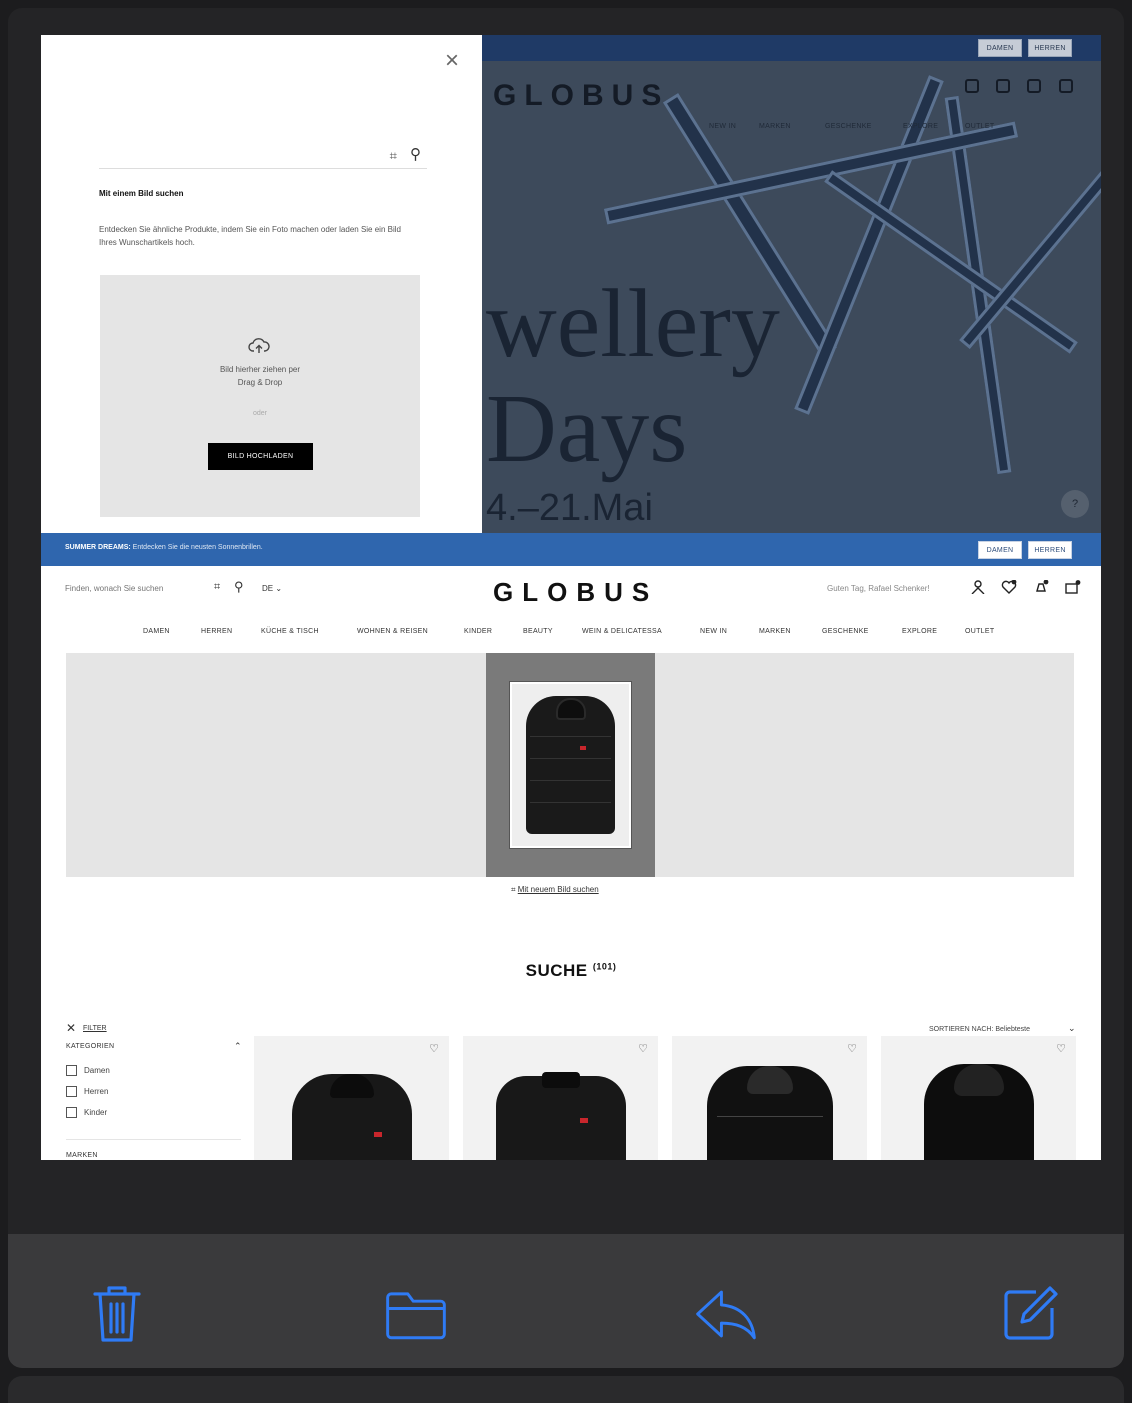 The width and height of the screenshot is (1132, 1403). I want to click on result-count: (101), so click(604, 966).